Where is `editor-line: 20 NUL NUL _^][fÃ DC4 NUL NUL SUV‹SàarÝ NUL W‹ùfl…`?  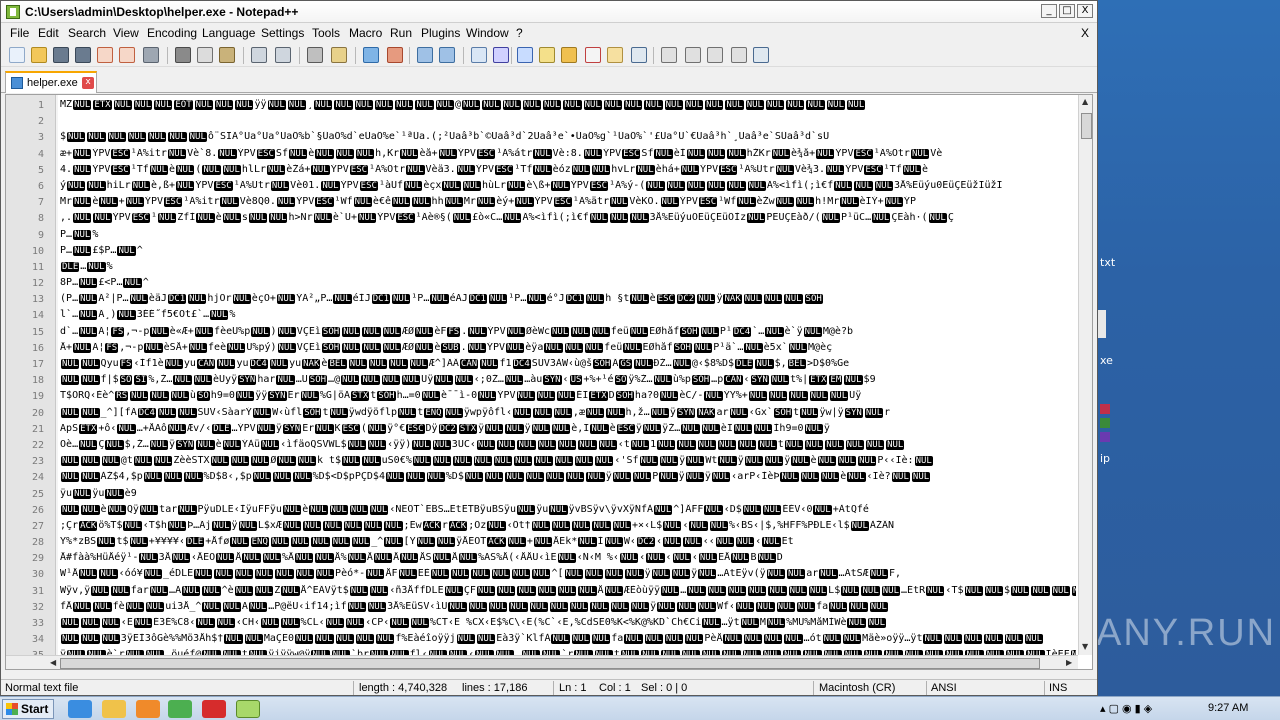
editor-line: 20 NUL NUL _^][fÃ DC4 NUL NUL SUV‹SàarÝ NUL W‹ùfl… is located at coordinates (542, 413).